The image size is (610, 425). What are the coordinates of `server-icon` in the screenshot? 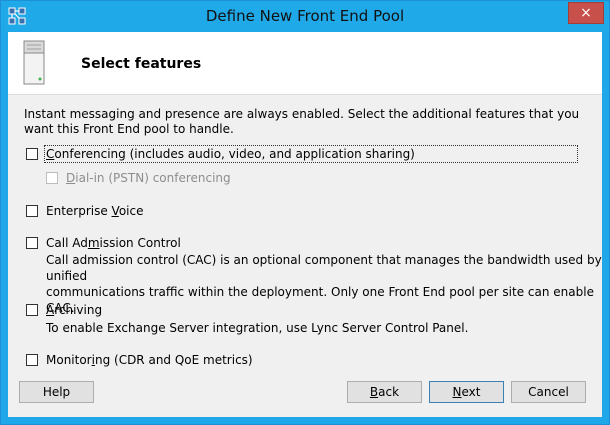 It's located at (34, 62).